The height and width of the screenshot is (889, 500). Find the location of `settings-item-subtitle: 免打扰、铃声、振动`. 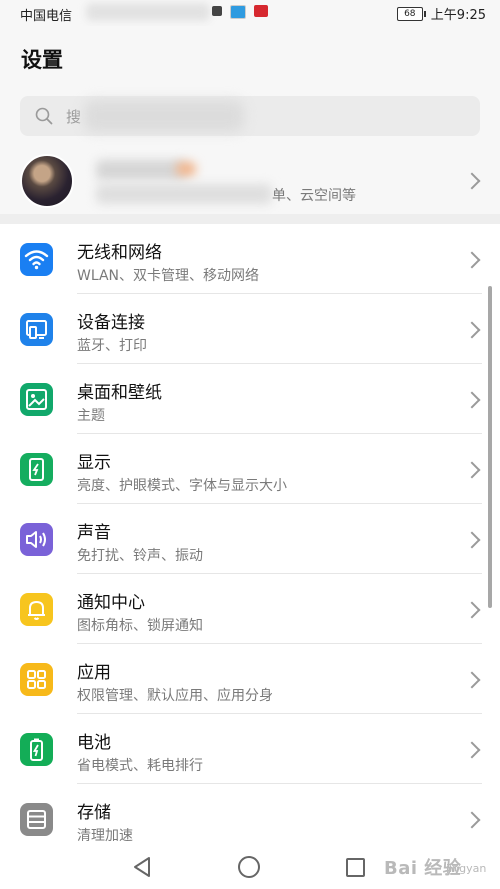

settings-item-subtitle: 免打扰、铃声、振动 is located at coordinates (140, 556).